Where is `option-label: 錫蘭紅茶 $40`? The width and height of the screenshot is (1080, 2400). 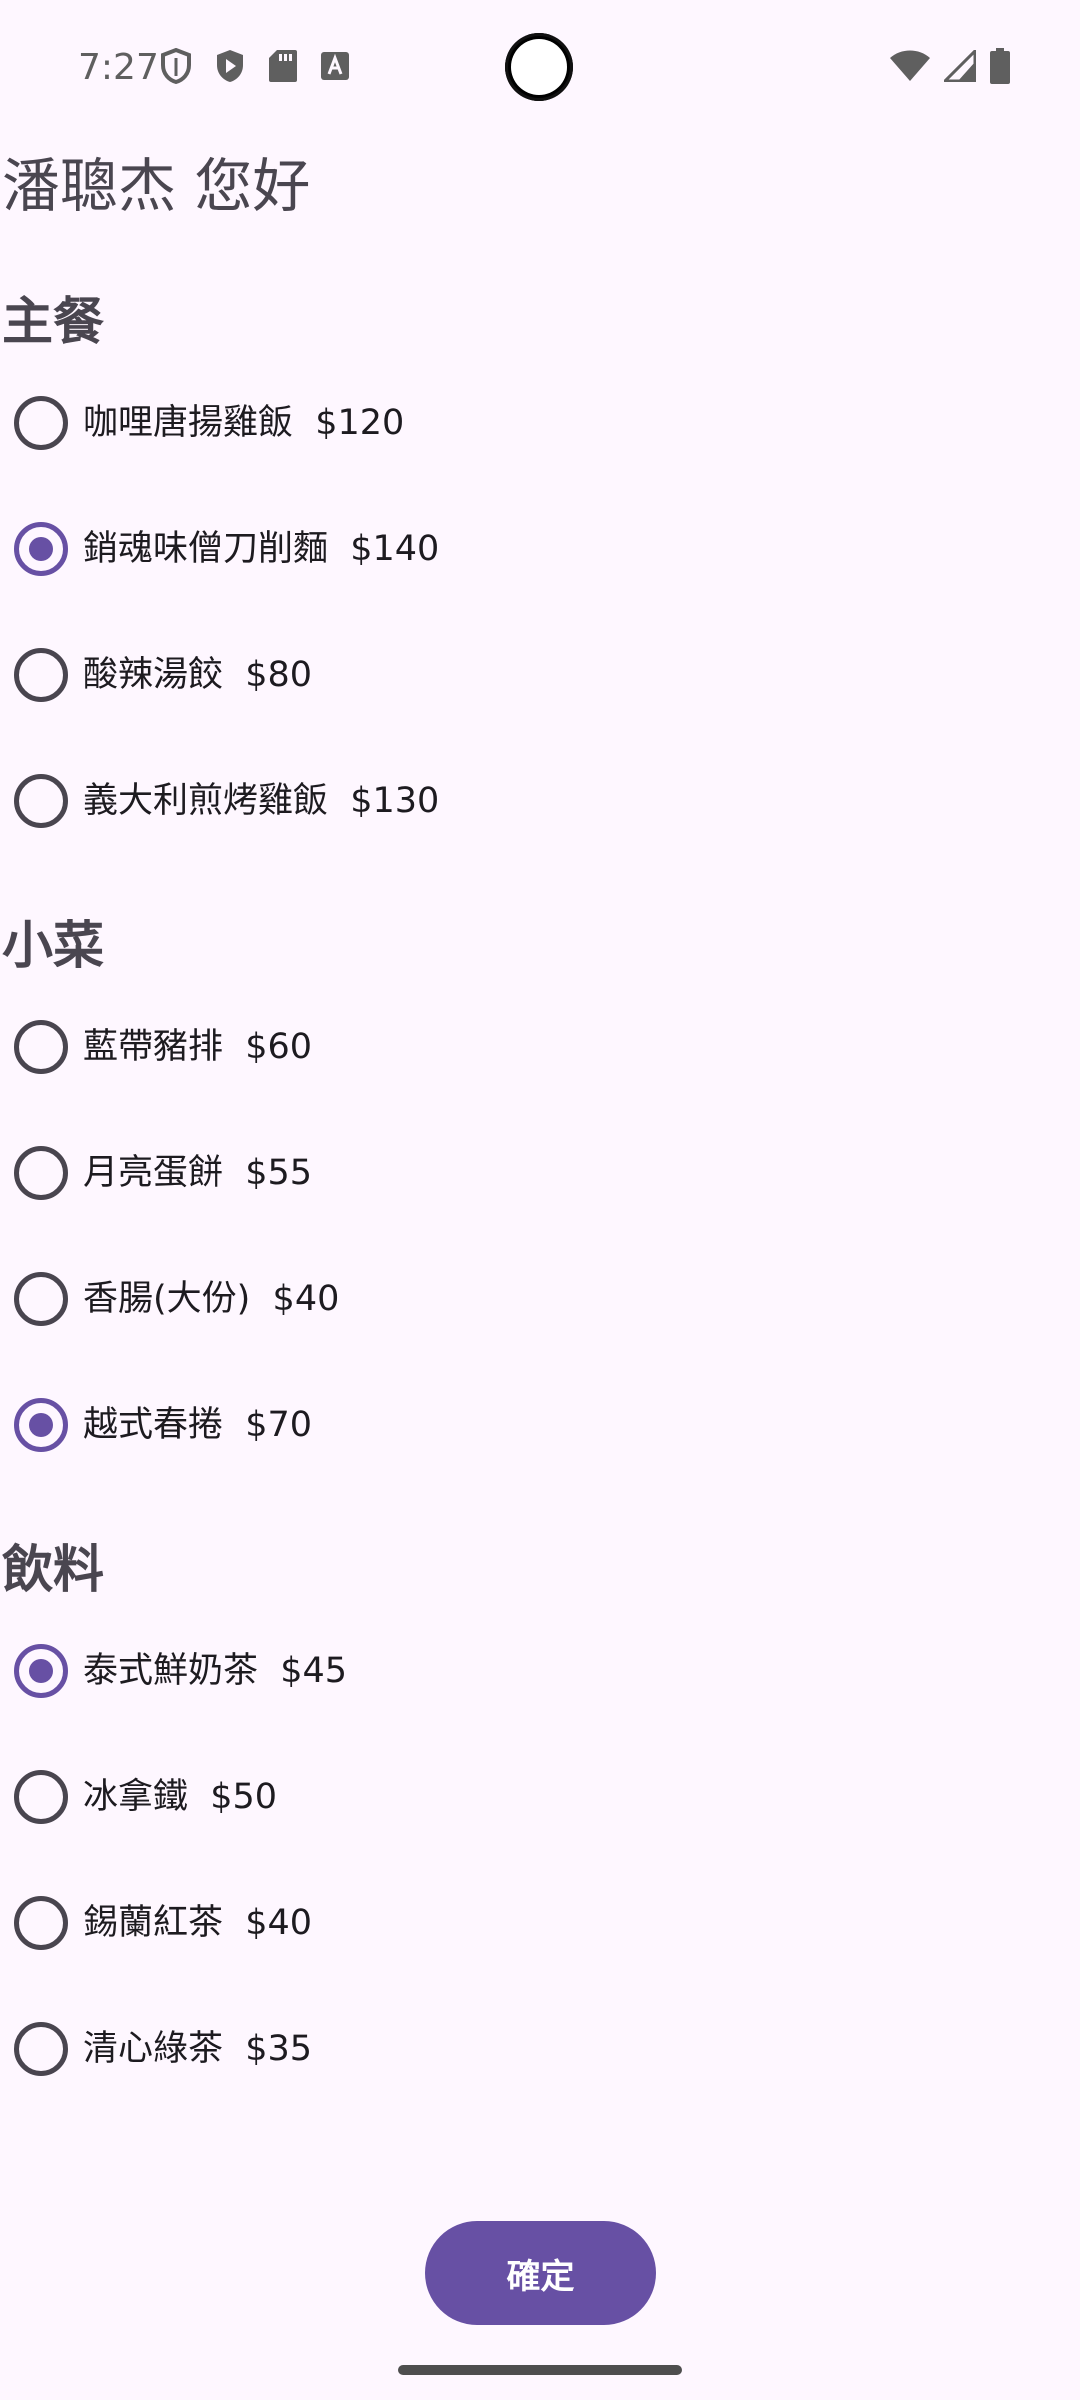 option-label: 錫蘭紅茶 $40 is located at coordinates (198, 1923).